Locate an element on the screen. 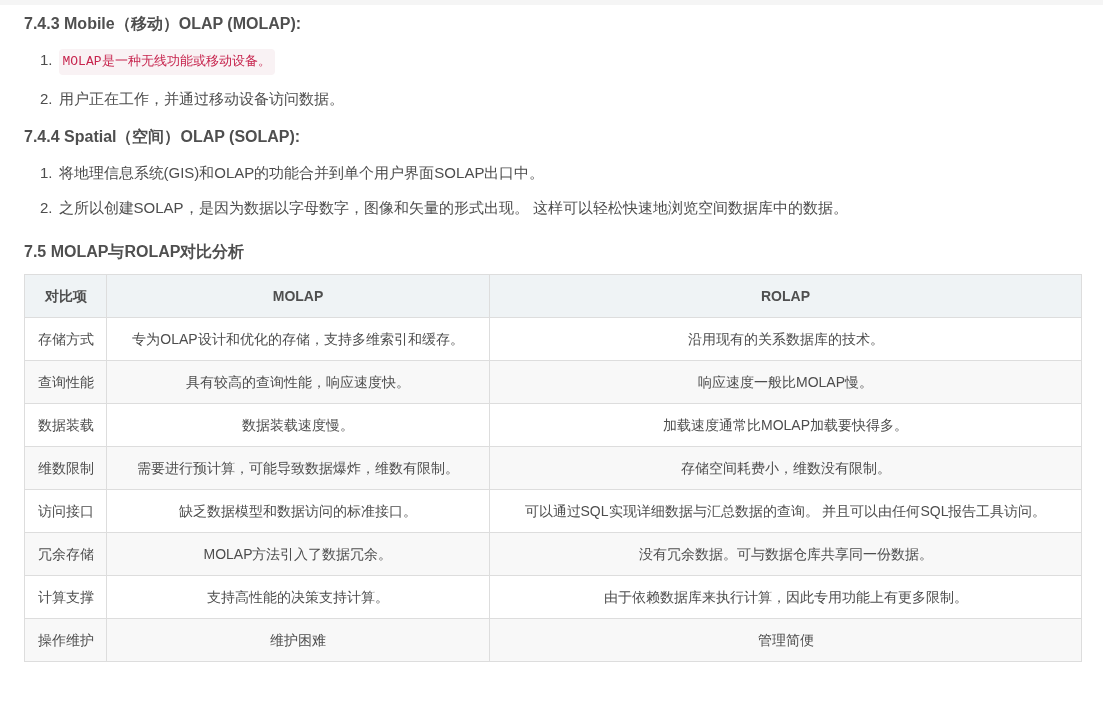  table-cell: 响应速度一般比MOLAP慢。 is located at coordinates (785, 382).